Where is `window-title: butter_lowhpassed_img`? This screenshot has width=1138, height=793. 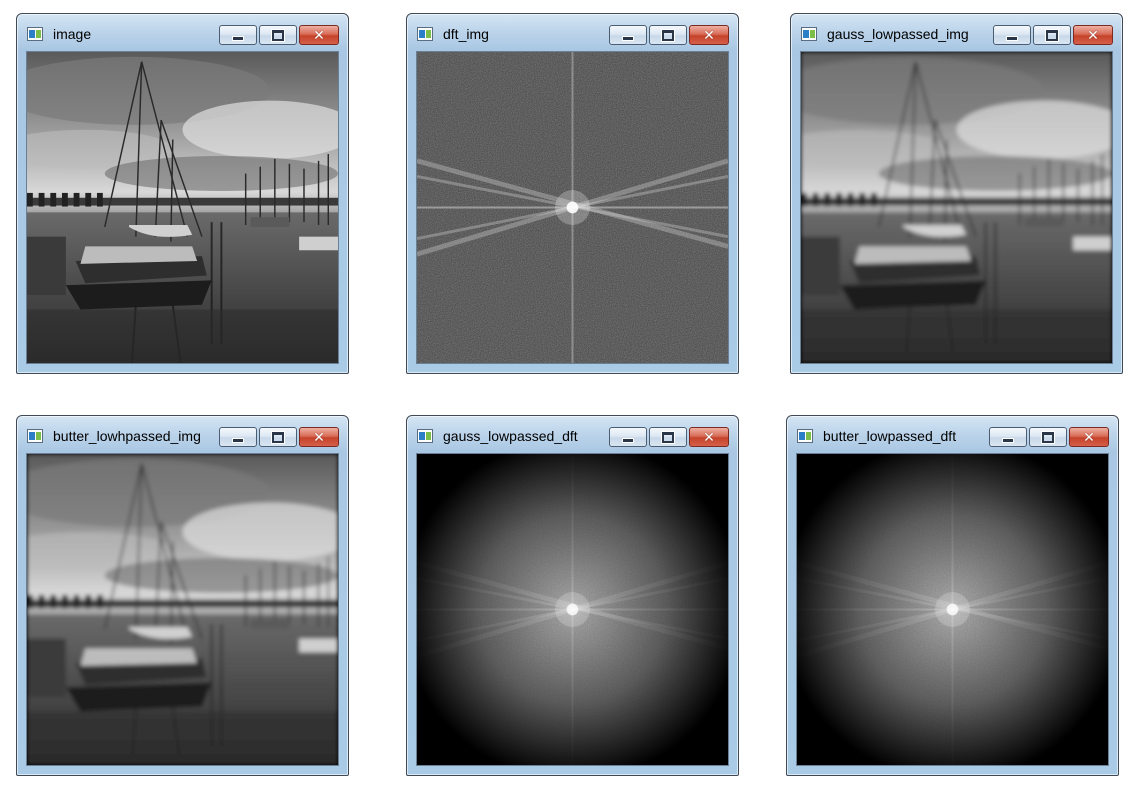
window-title: butter_lowhpassed_img is located at coordinates (127, 436).